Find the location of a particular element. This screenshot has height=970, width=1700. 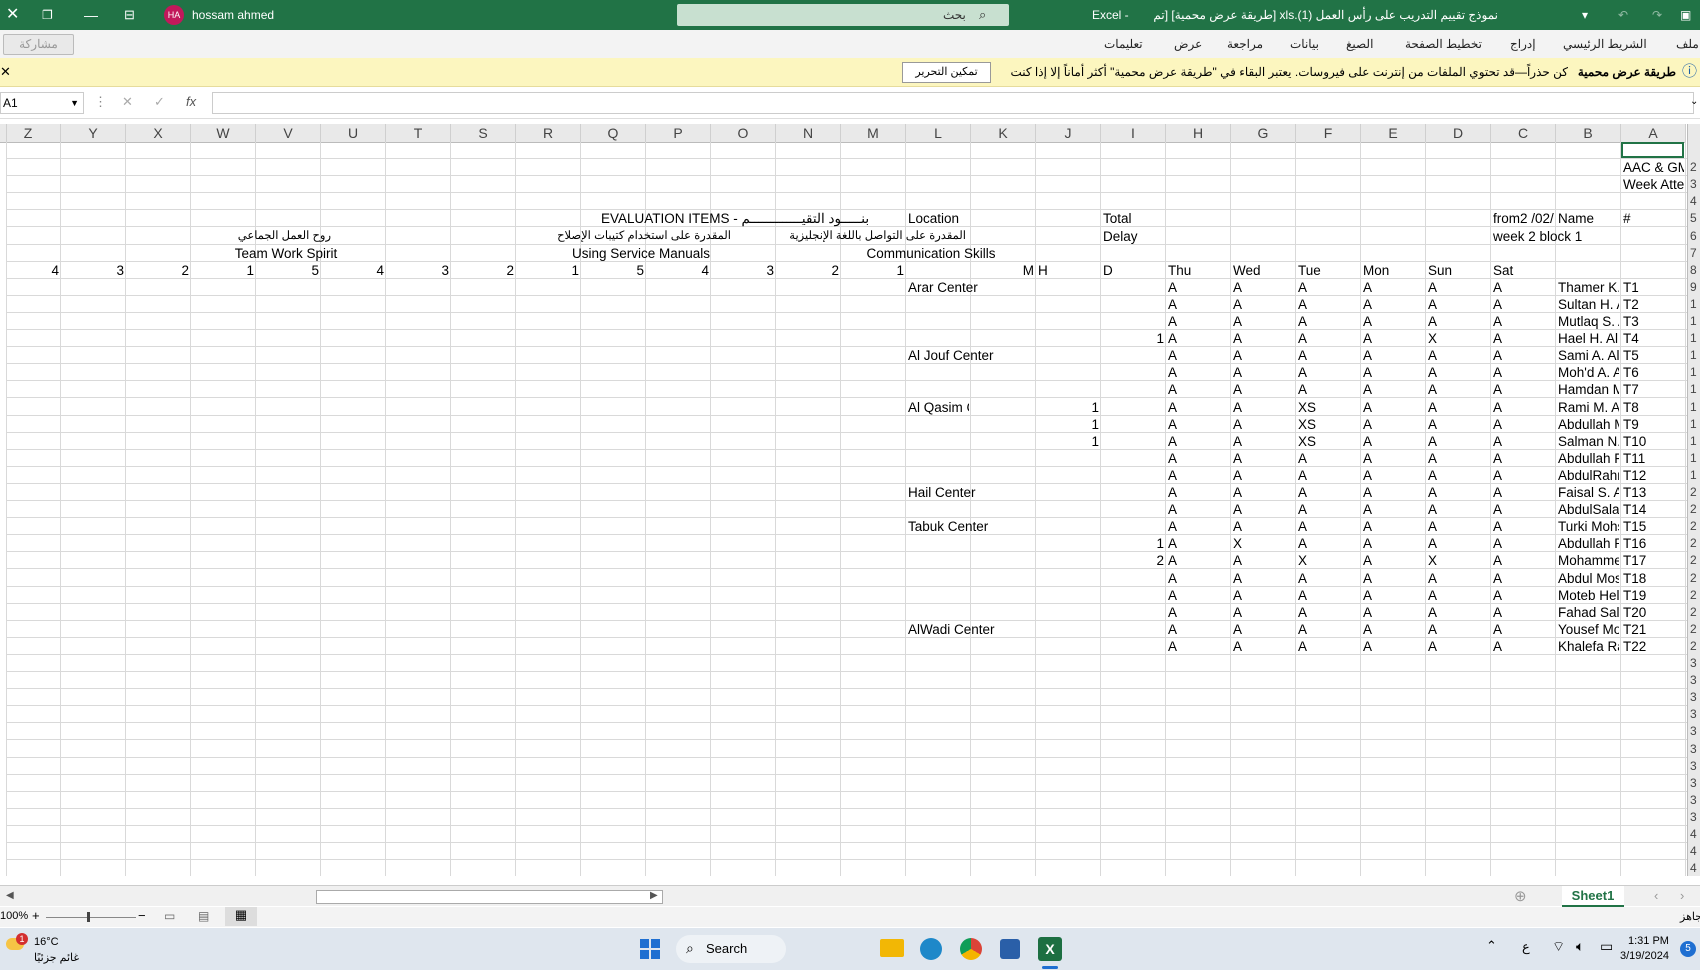

attendance-sun: X is located at coordinates (1458, 560).